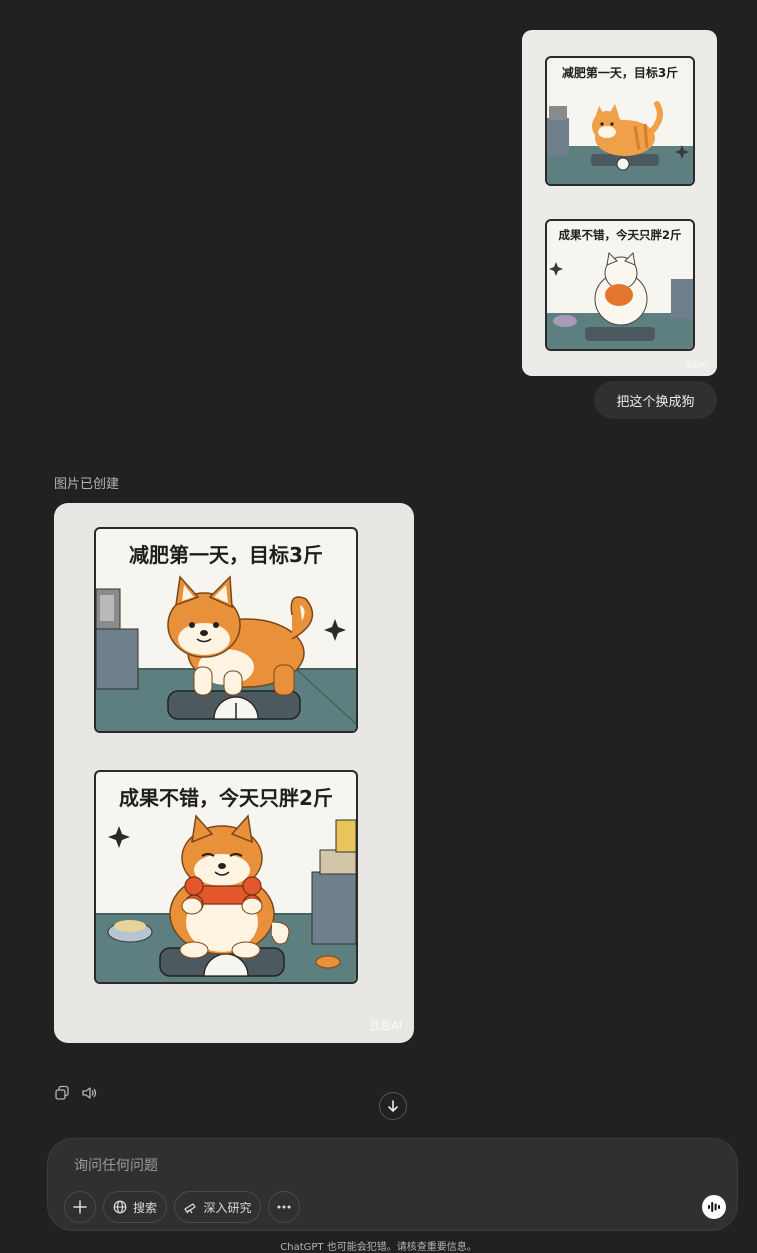 The width and height of the screenshot is (757, 1253). I want to click on message-input: 询问任何问题, so click(116, 1165).